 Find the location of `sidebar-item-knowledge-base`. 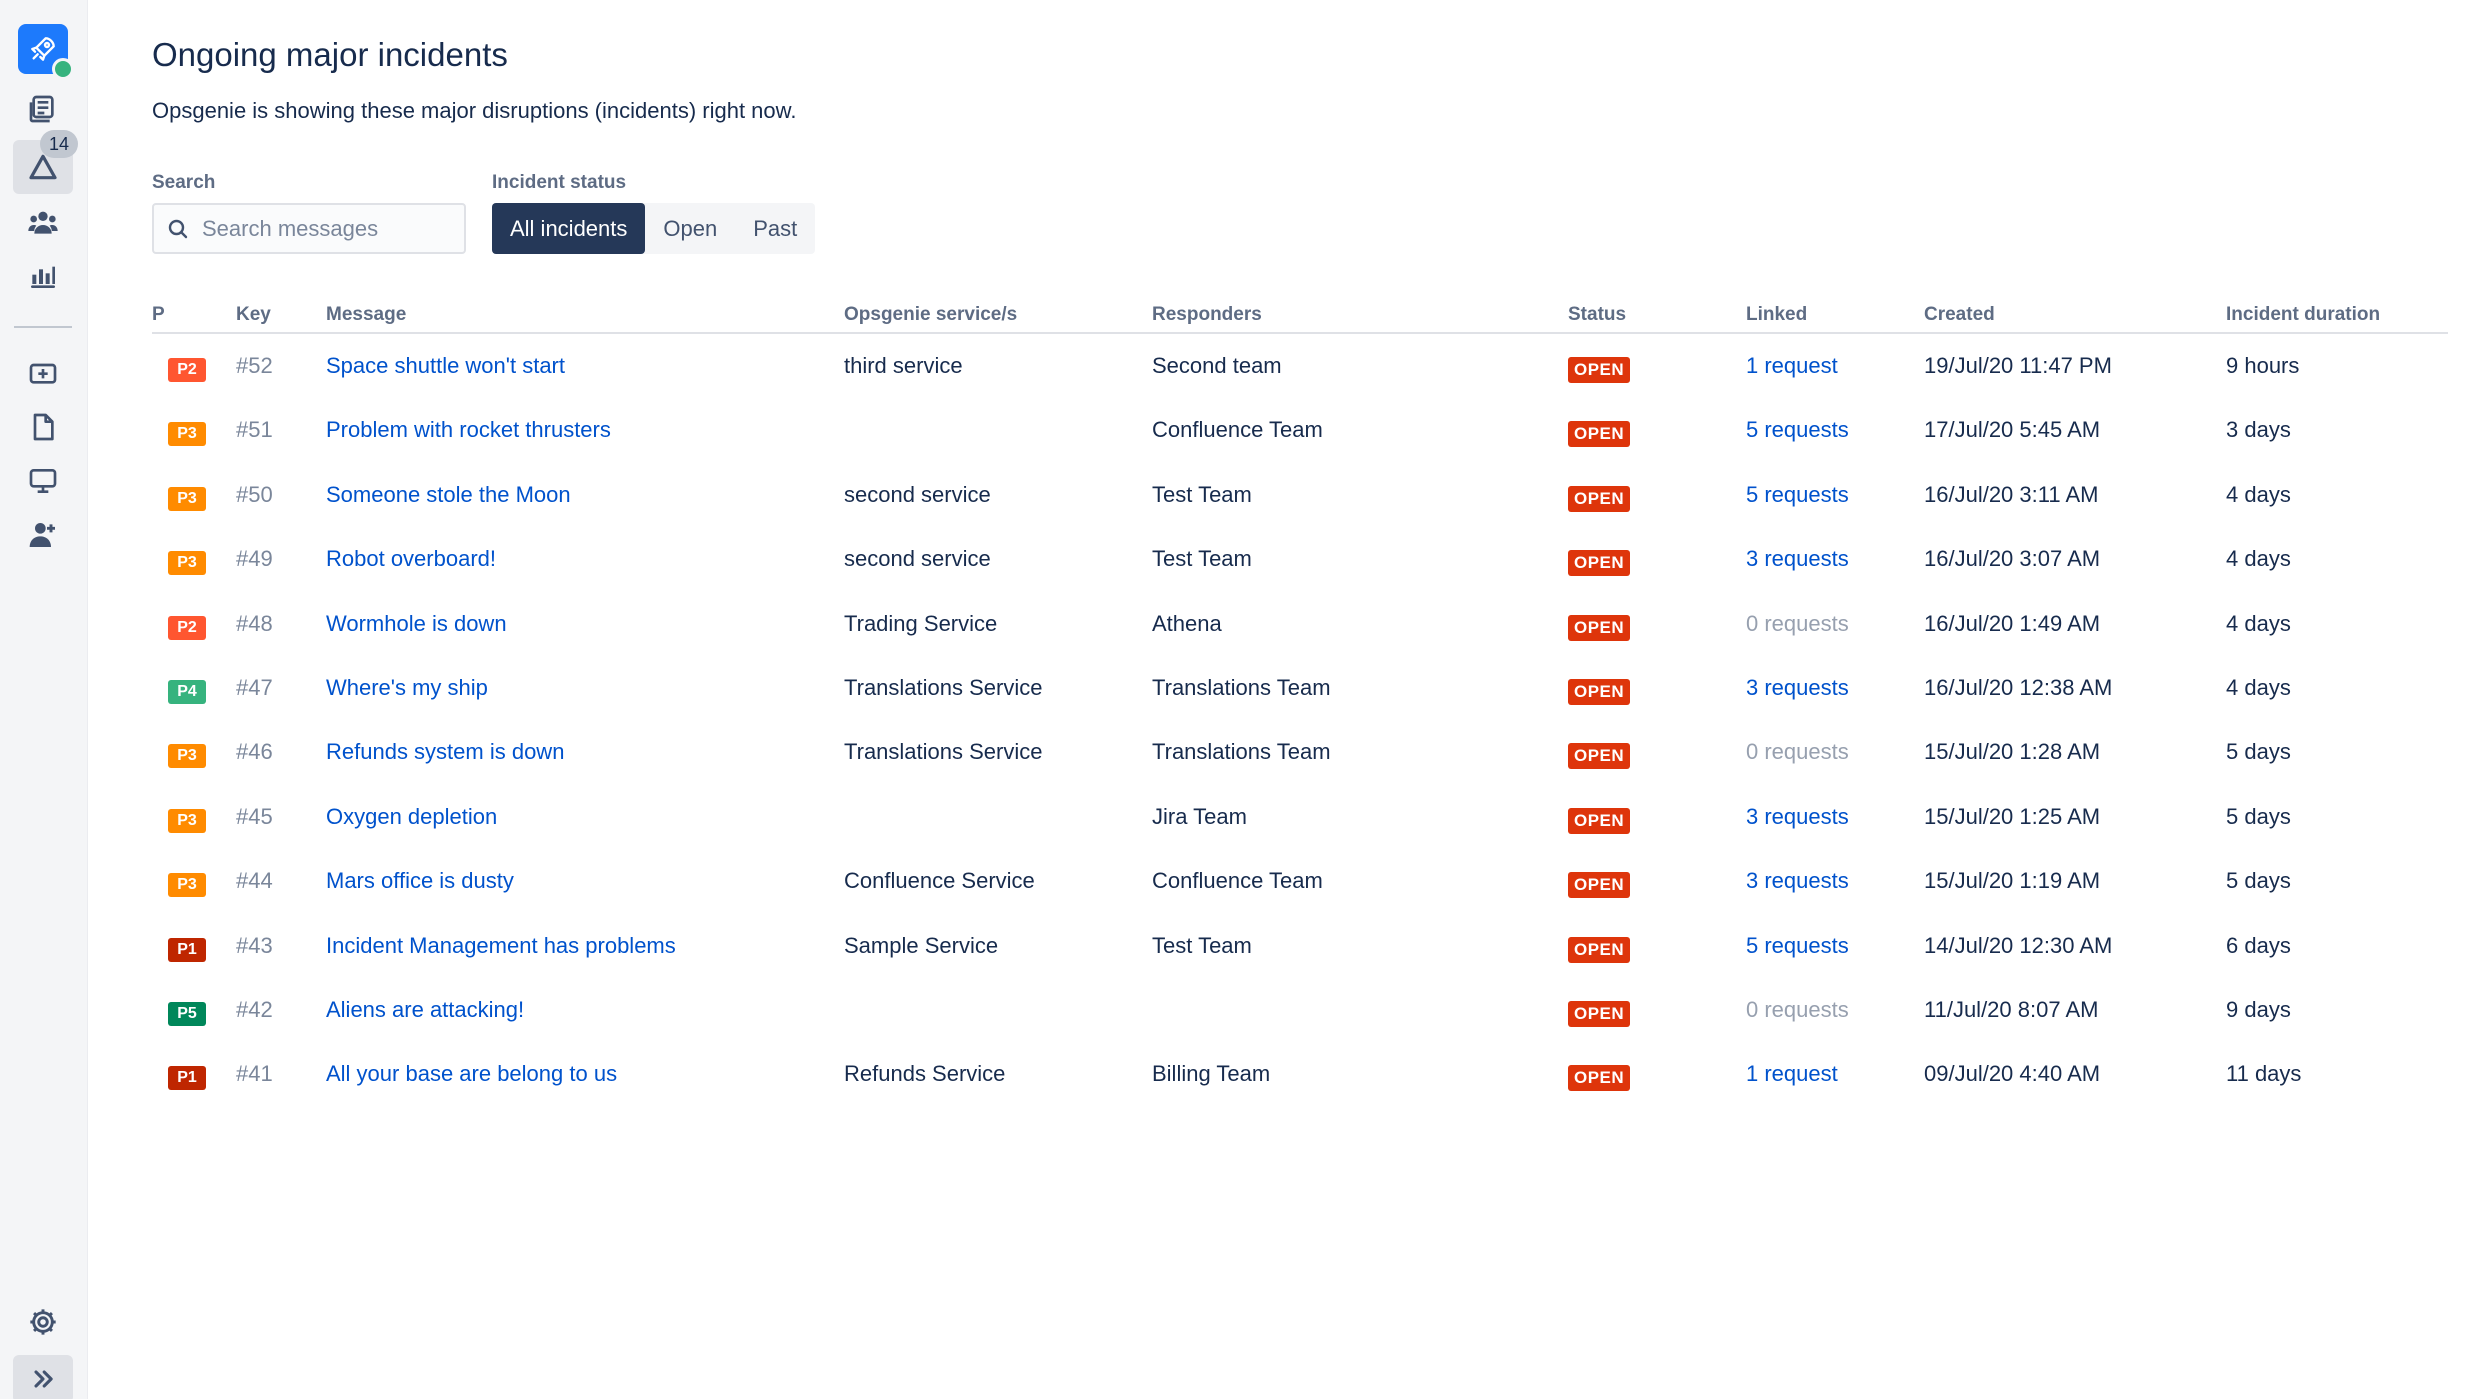

sidebar-item-knowledge-base is located at coordinates (43, 427).